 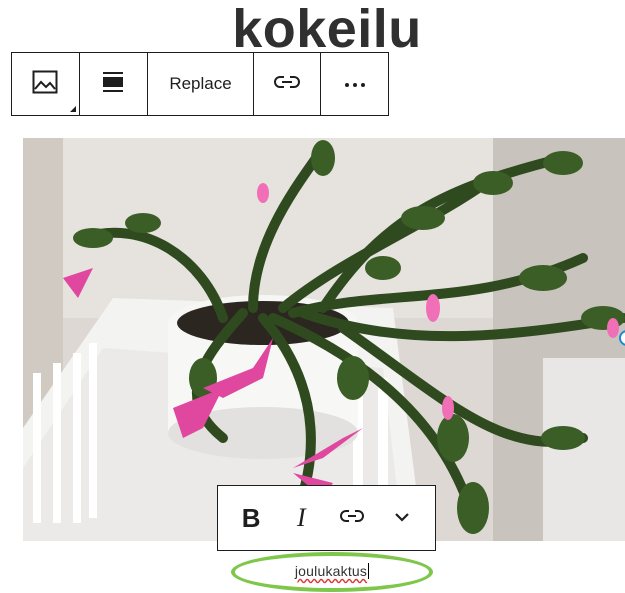 I want to click on caption-link-button, so click(x=352, y=518).